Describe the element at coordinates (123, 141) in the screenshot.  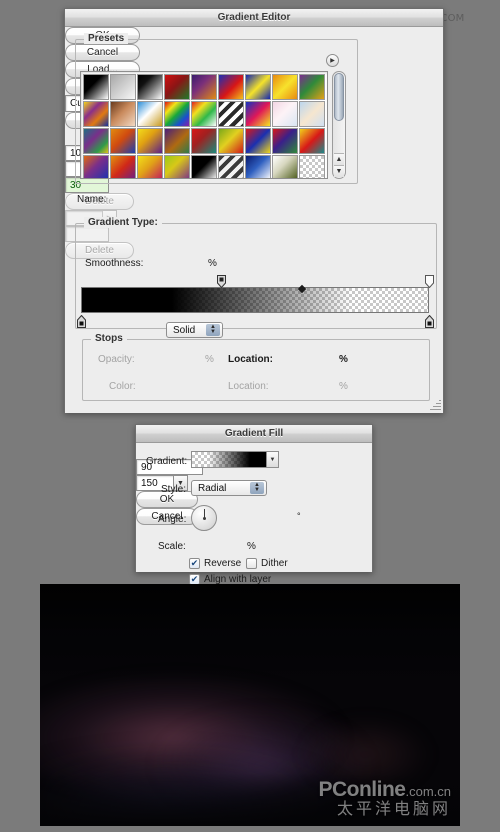
I see `preset-swatch-orange-blue` at that location.